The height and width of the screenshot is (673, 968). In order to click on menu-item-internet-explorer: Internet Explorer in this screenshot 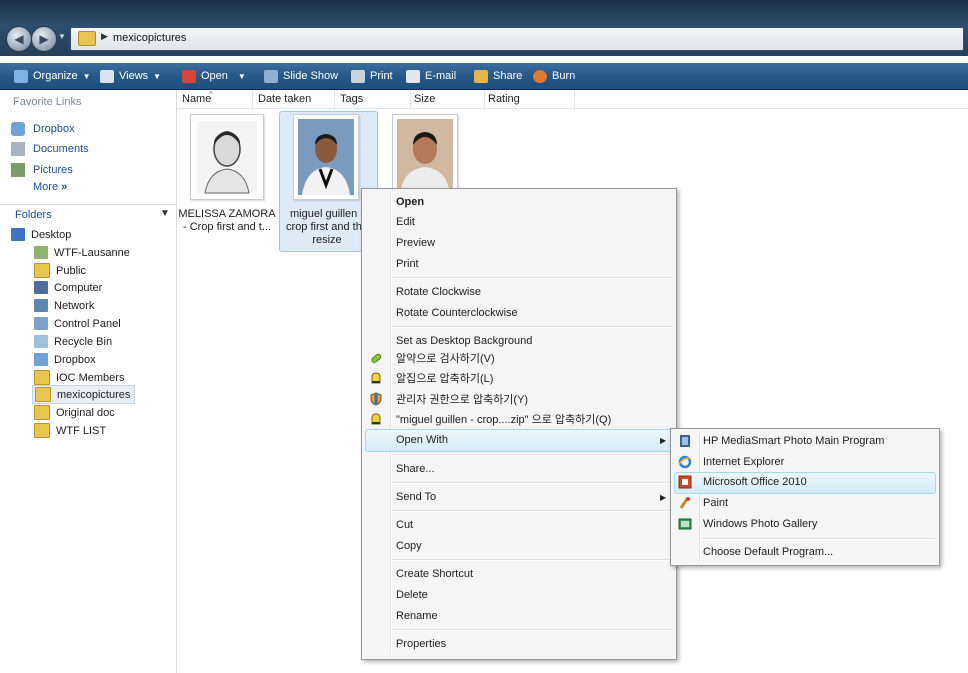, I will do `click(743, 462)`.